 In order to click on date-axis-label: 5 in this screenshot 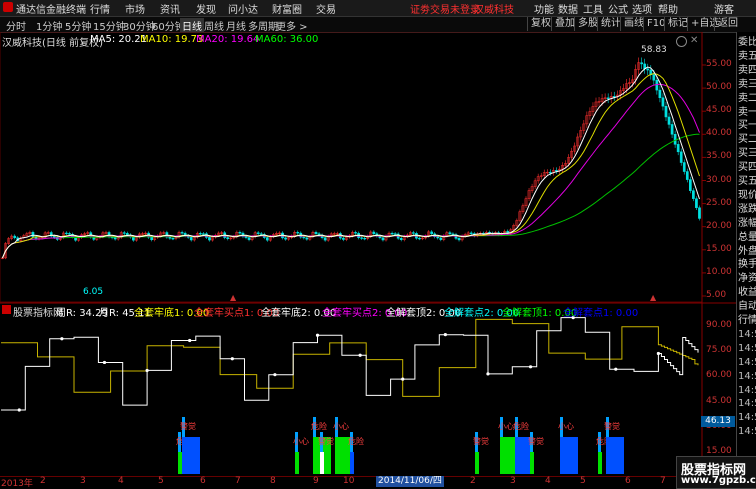, I will do `click(583, 481)`.